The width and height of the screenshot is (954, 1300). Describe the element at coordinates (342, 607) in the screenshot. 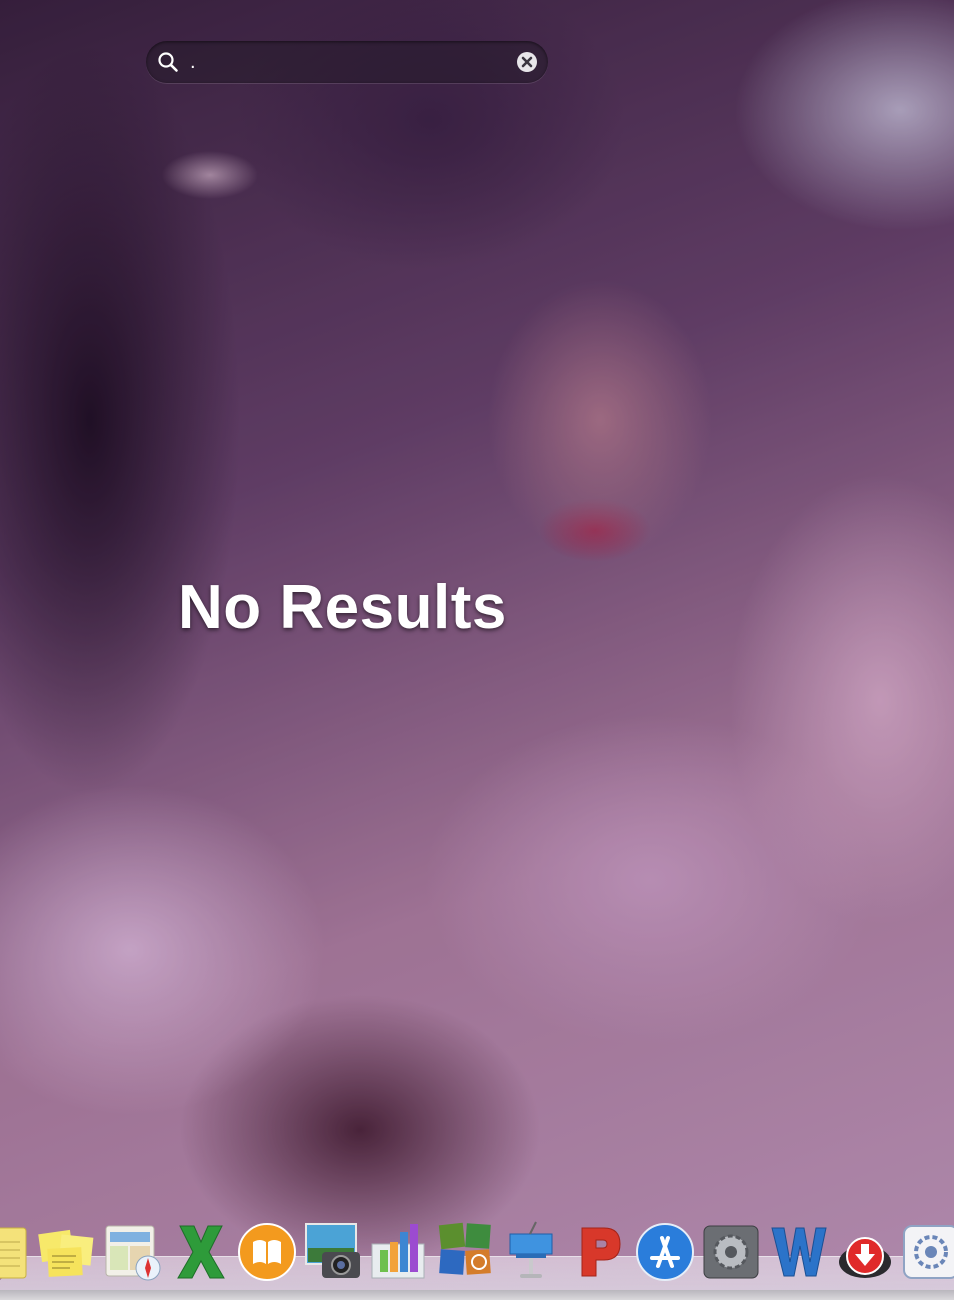

I see `no-results-message: No Results` at that location.